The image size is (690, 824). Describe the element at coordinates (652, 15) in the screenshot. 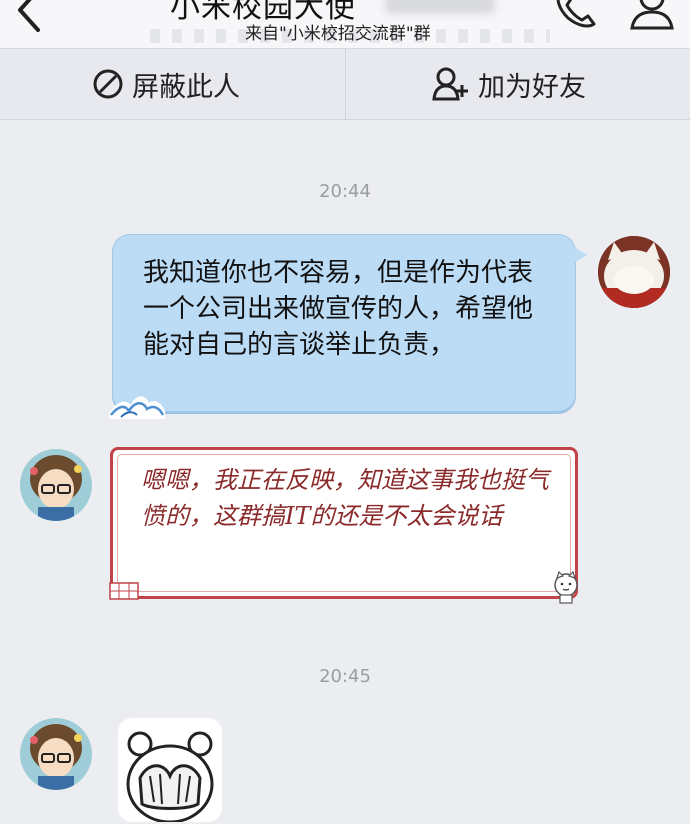

I see `person-icon` at that location.